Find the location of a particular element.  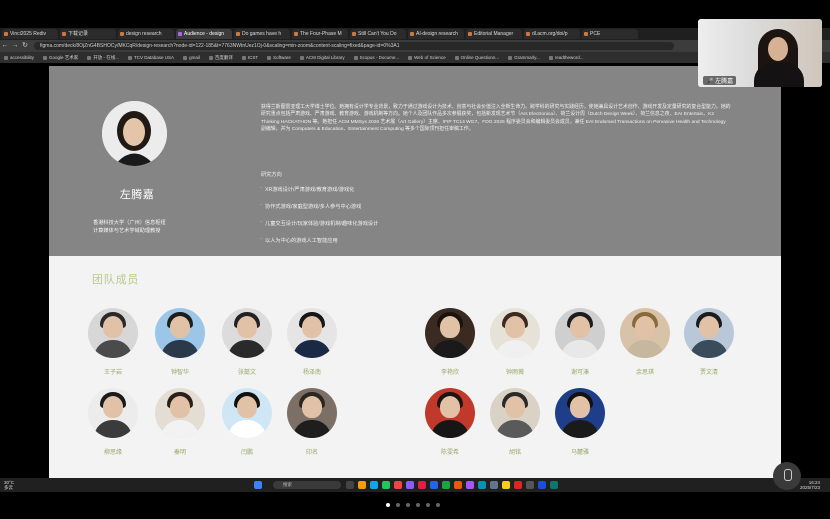

team-member-name: 闫鹏 is located at coordinates (246, 453).